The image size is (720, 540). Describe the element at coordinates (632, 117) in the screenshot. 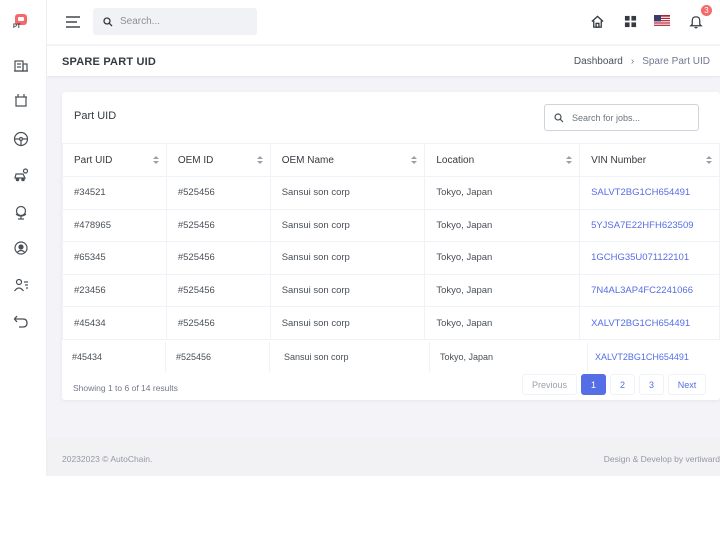

I see `job-search-input` at that location.